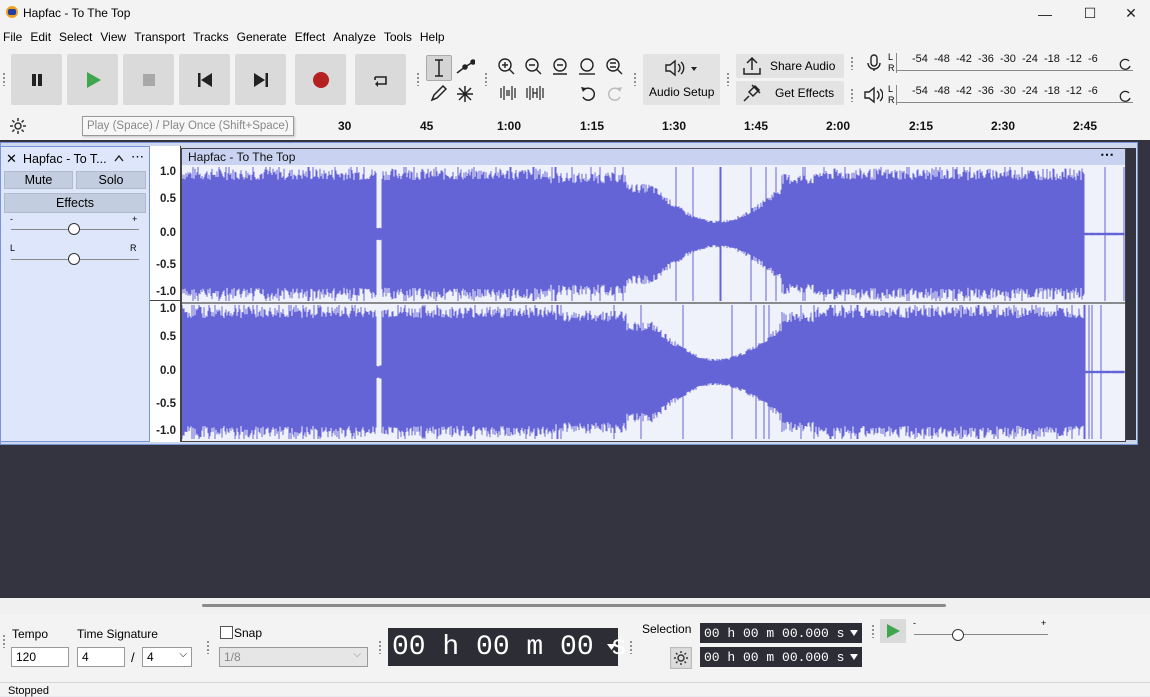 The height and width of the screenshot is (697, 1150). I want to click on scrollbar-thumb, so click(574, 605).